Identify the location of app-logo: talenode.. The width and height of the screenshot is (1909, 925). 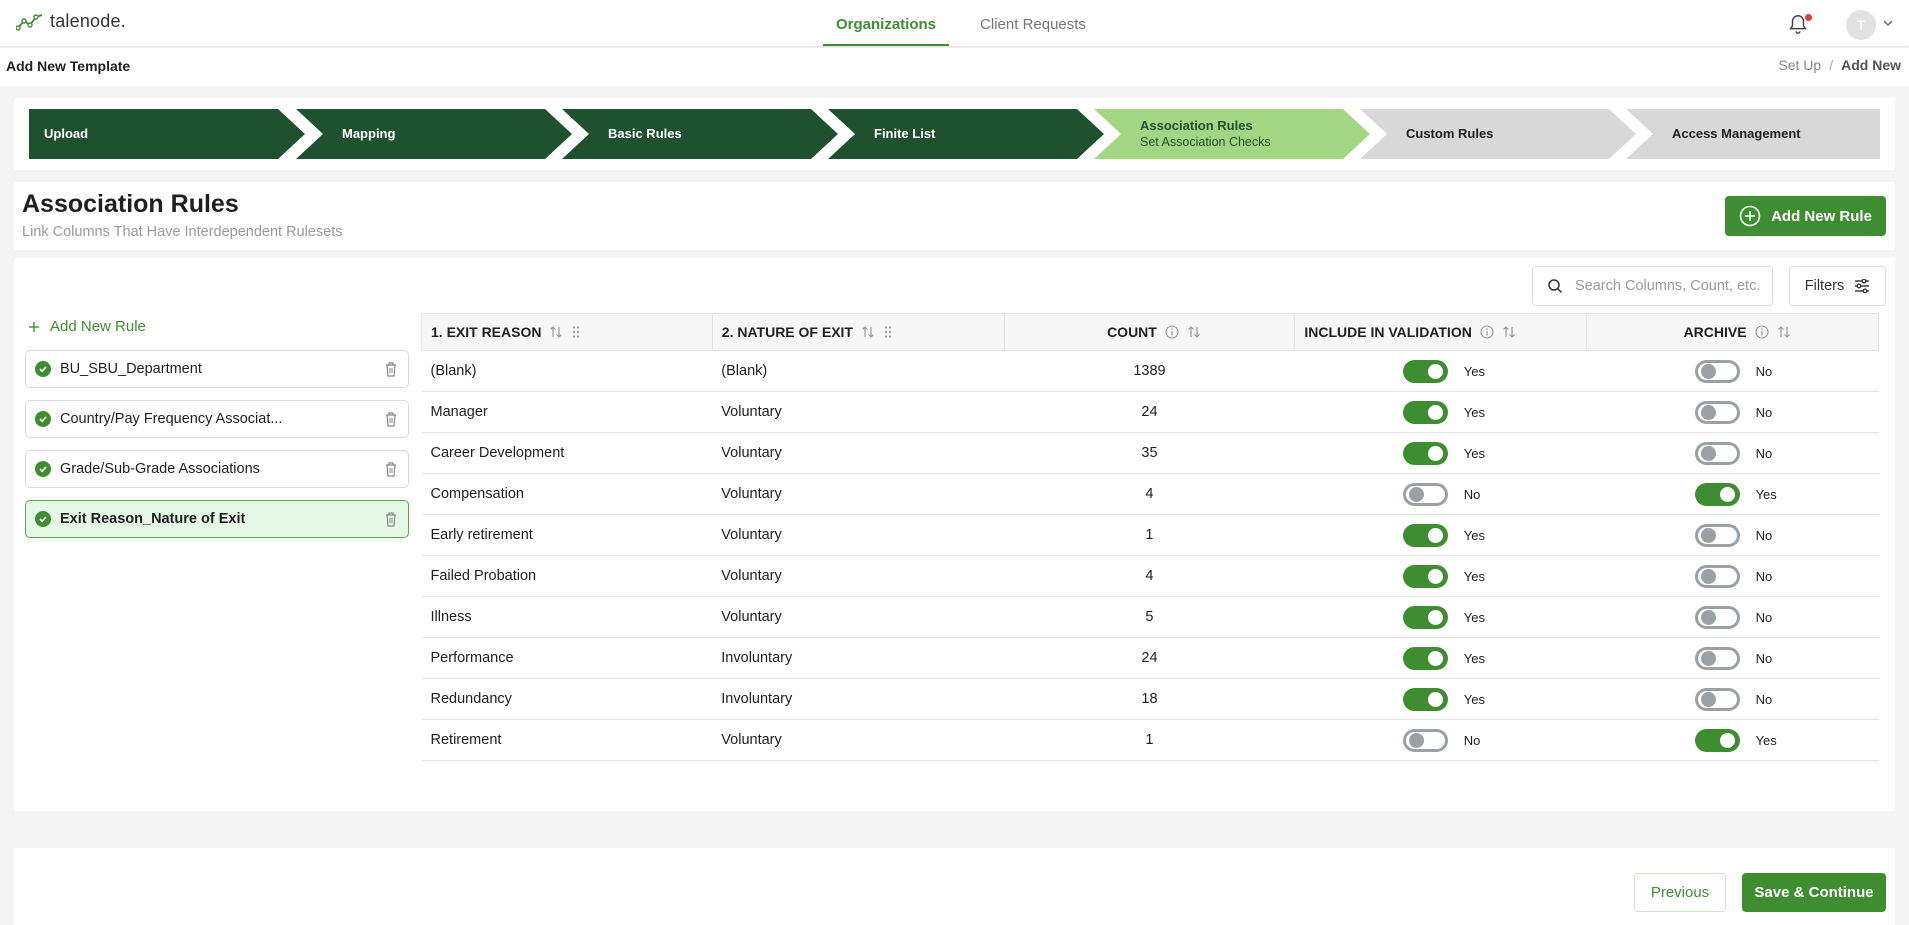
(71, 21).